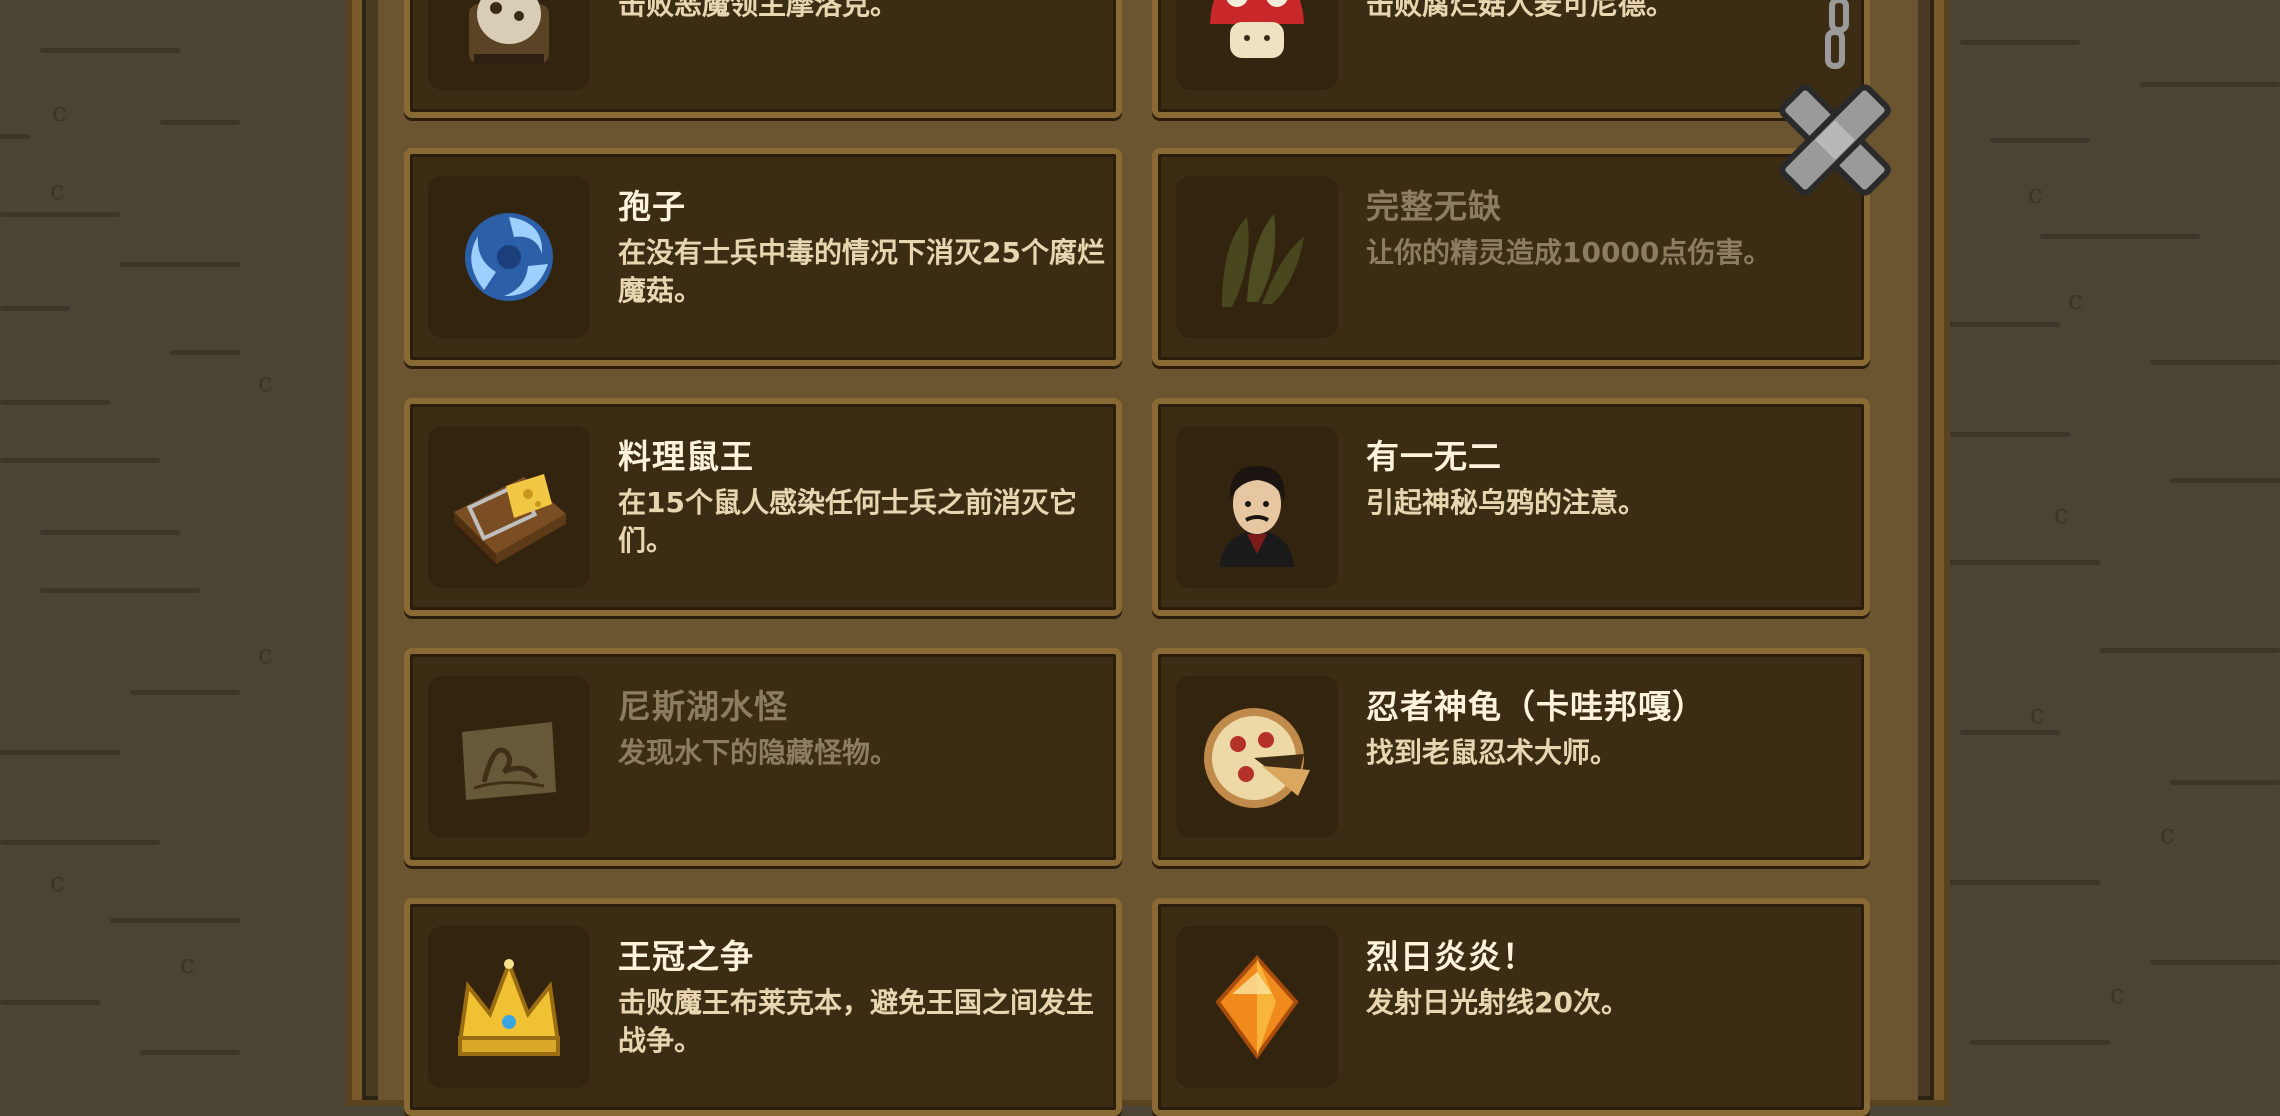 The image size is (2280, 1116). What do you see at coordinates (861, 271) in the screenshot?
I see `achievement-desc: 在没有士兵中毒的情况下消灭25个腐烂魔菇。` at bounding box center [861, 271].